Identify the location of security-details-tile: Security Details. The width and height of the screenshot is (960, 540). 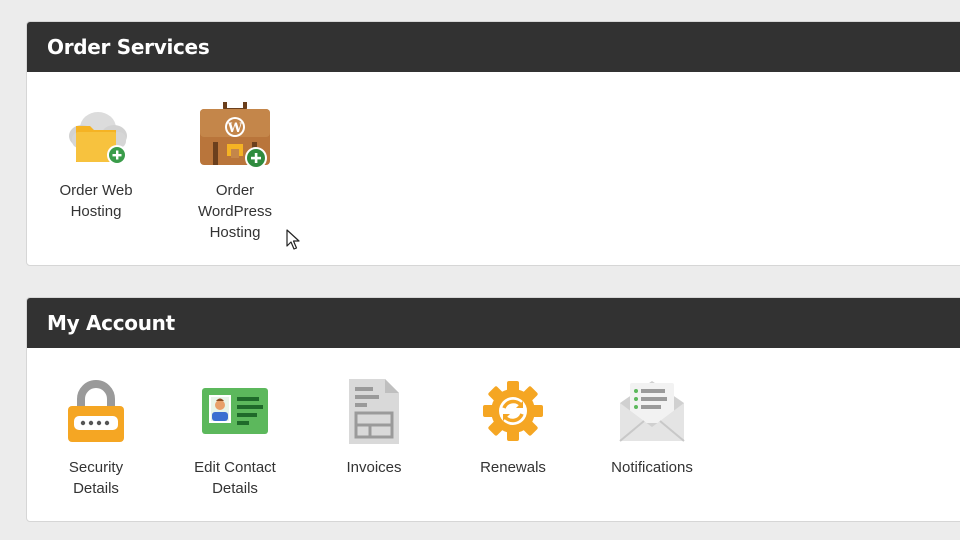
(96, 439).